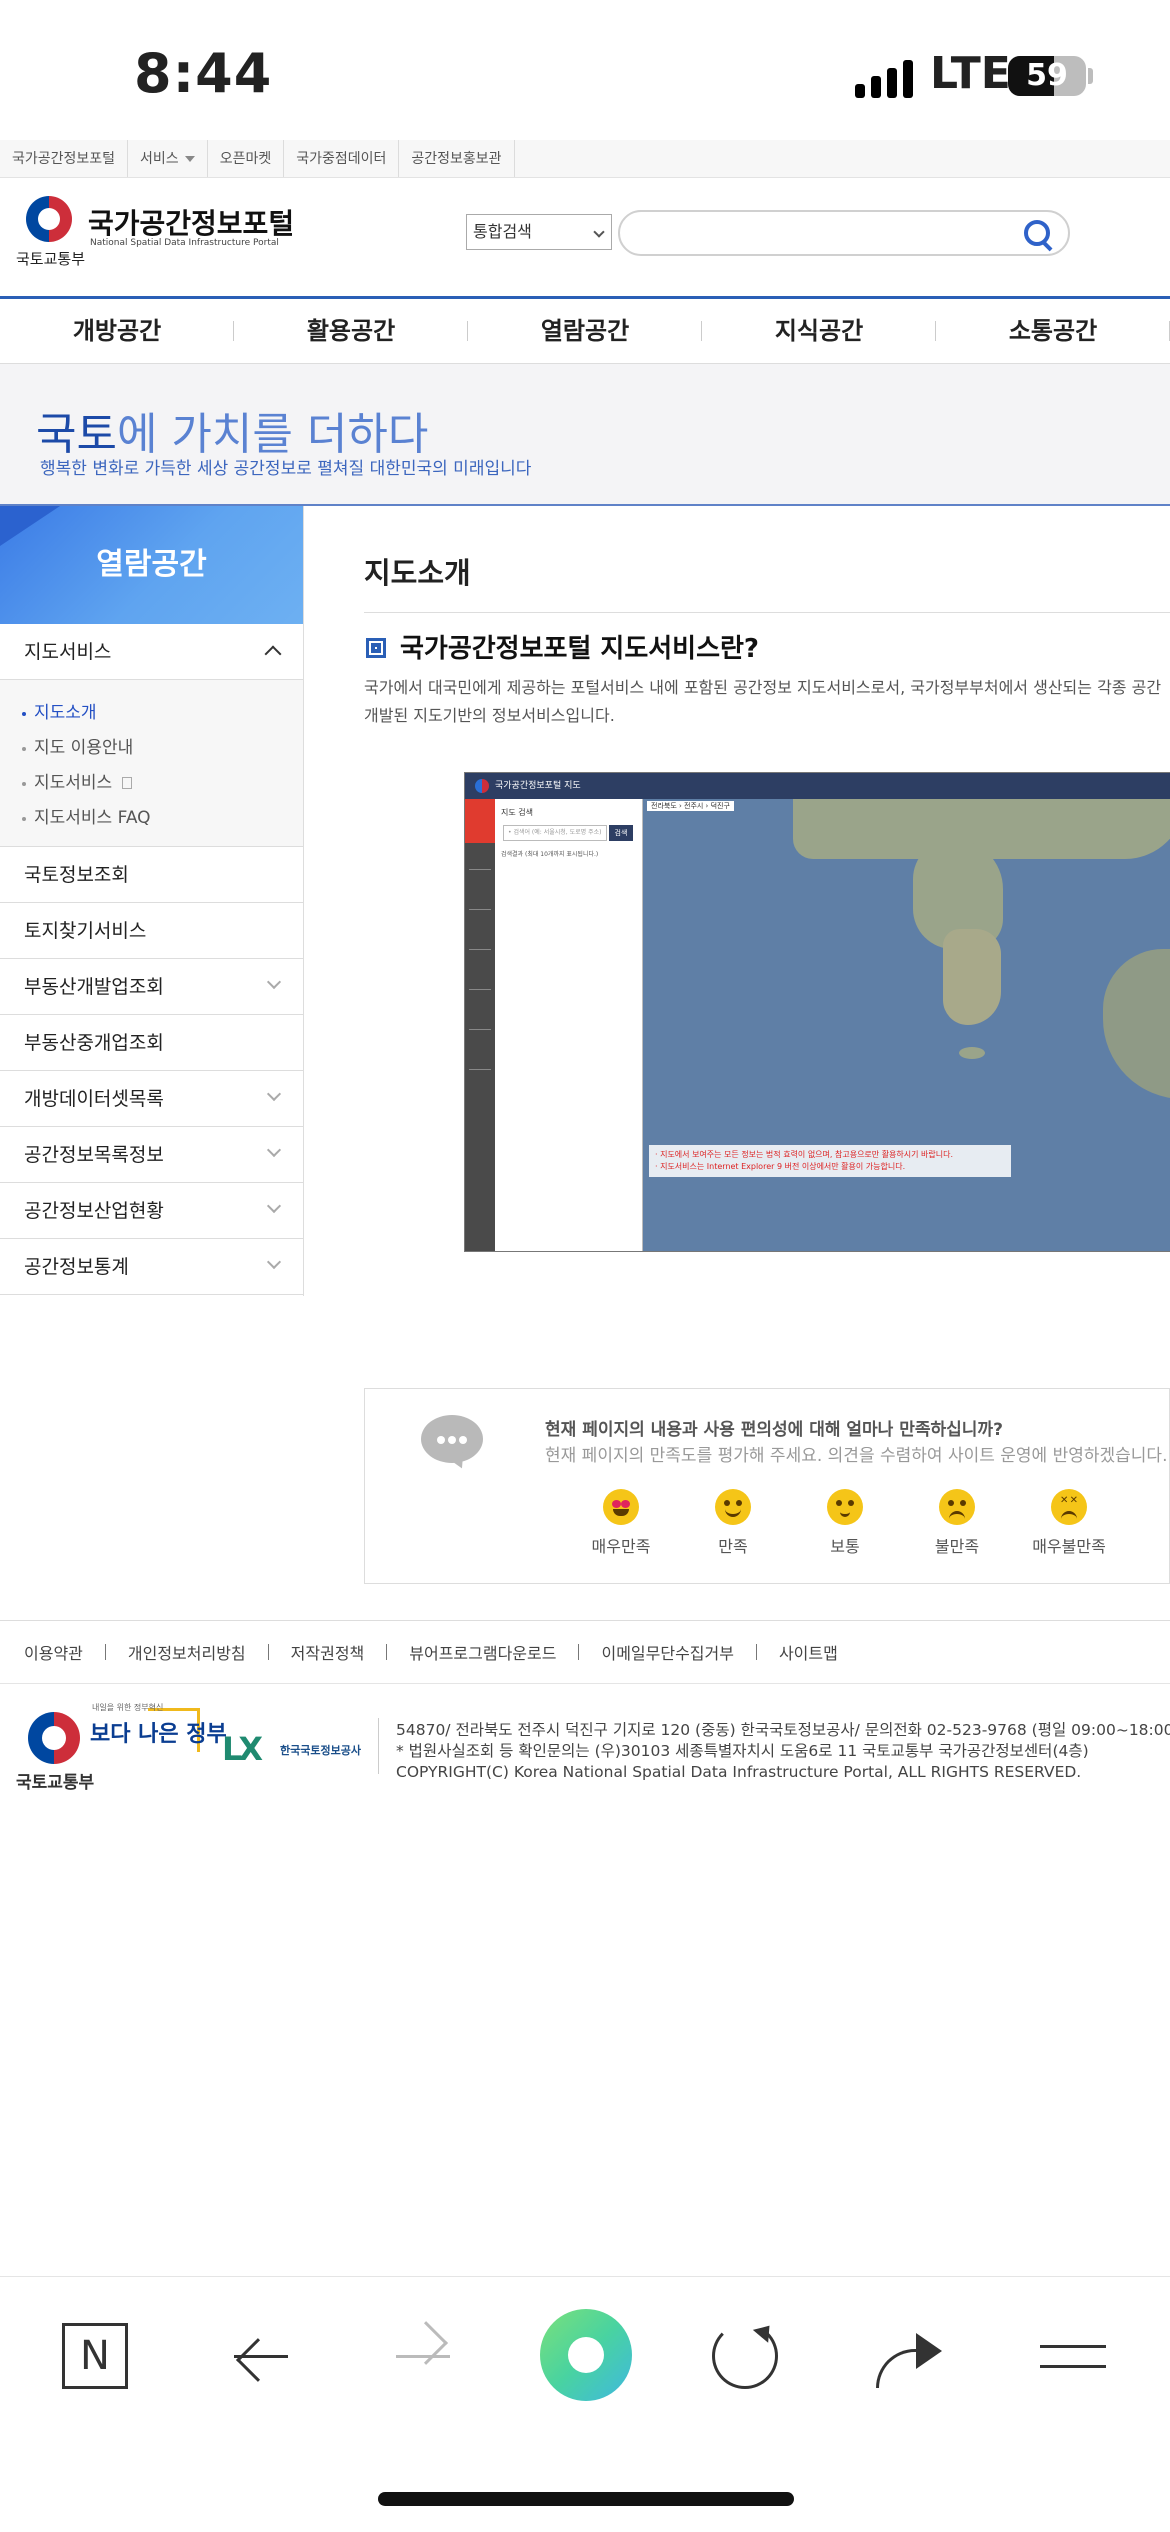 The width and height of the screenshot is (1170, 2532). Describe the element at coordinates (242, 1749) in the screenshot. I see `lx-logo: LX` at that location.